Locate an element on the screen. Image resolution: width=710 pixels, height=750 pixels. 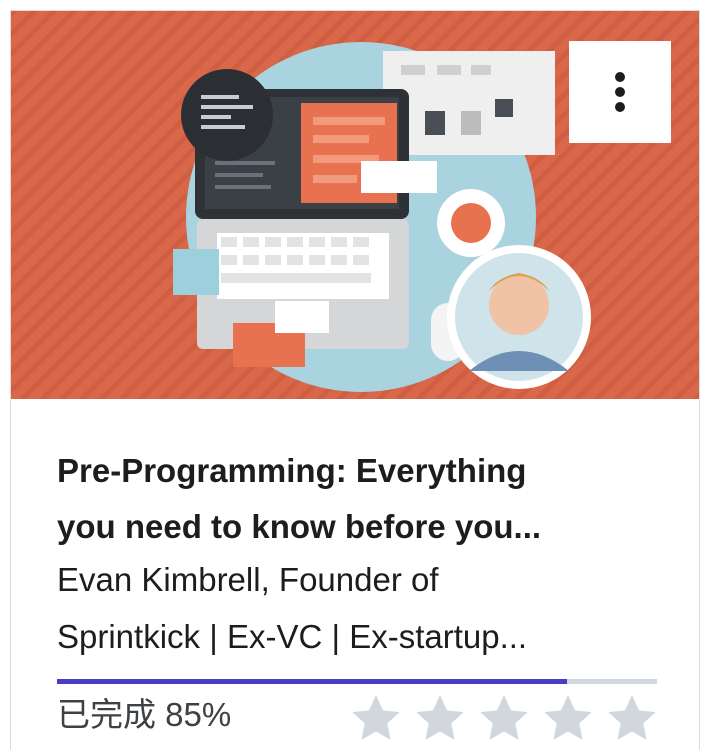
rating-stars is located at coordinates (504, 718).